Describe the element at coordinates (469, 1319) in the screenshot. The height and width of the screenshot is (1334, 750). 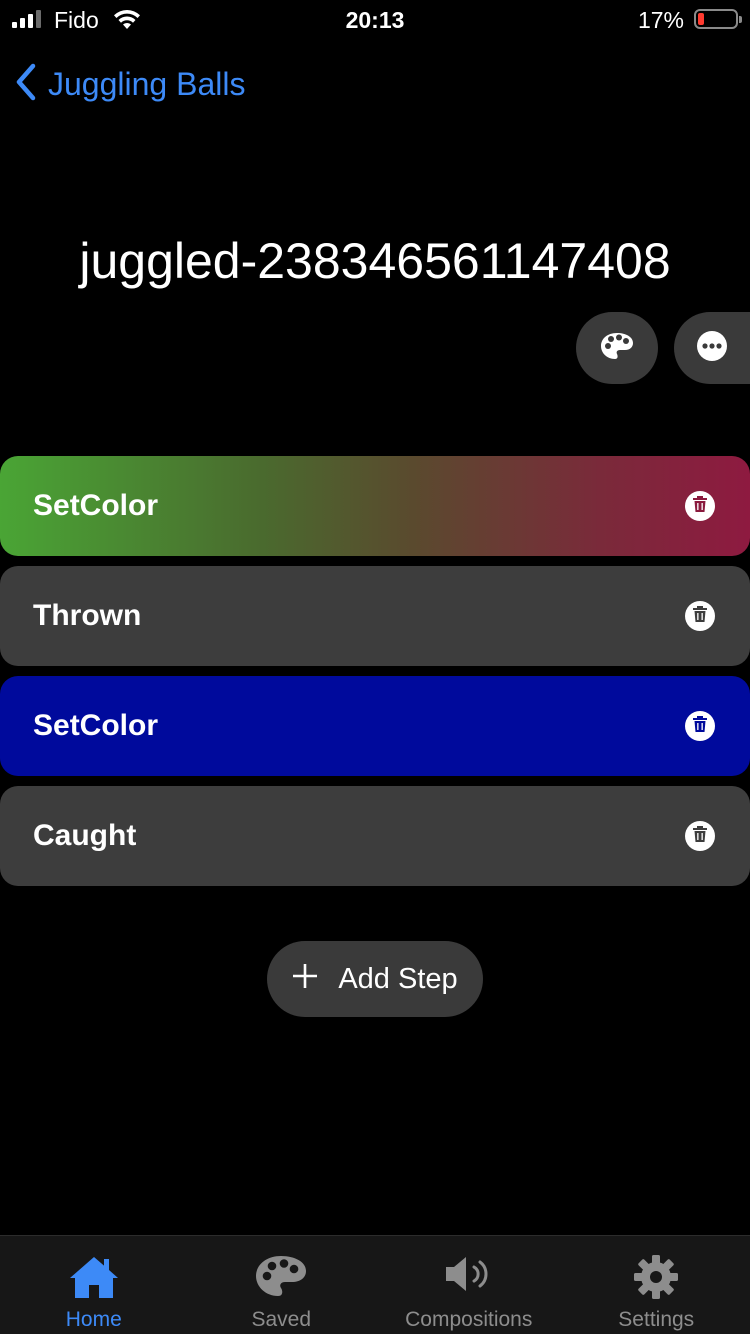
I see `tab-label: Compositions` at that location.